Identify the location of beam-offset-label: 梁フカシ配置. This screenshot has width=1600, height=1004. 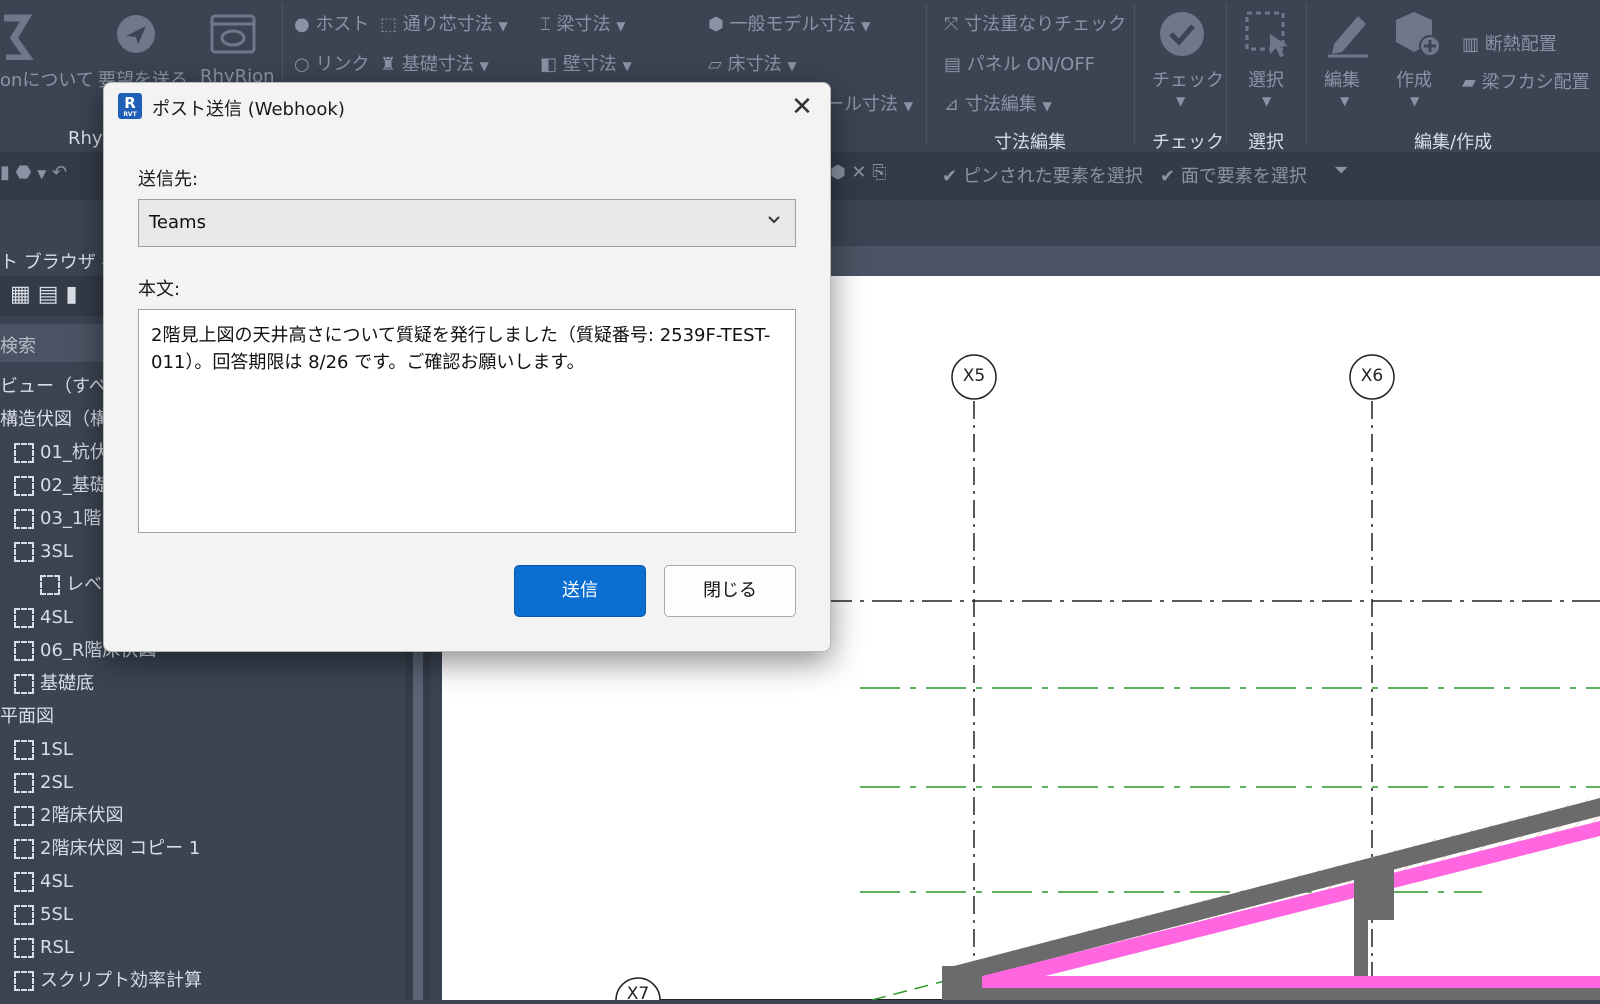
(1535, 82).